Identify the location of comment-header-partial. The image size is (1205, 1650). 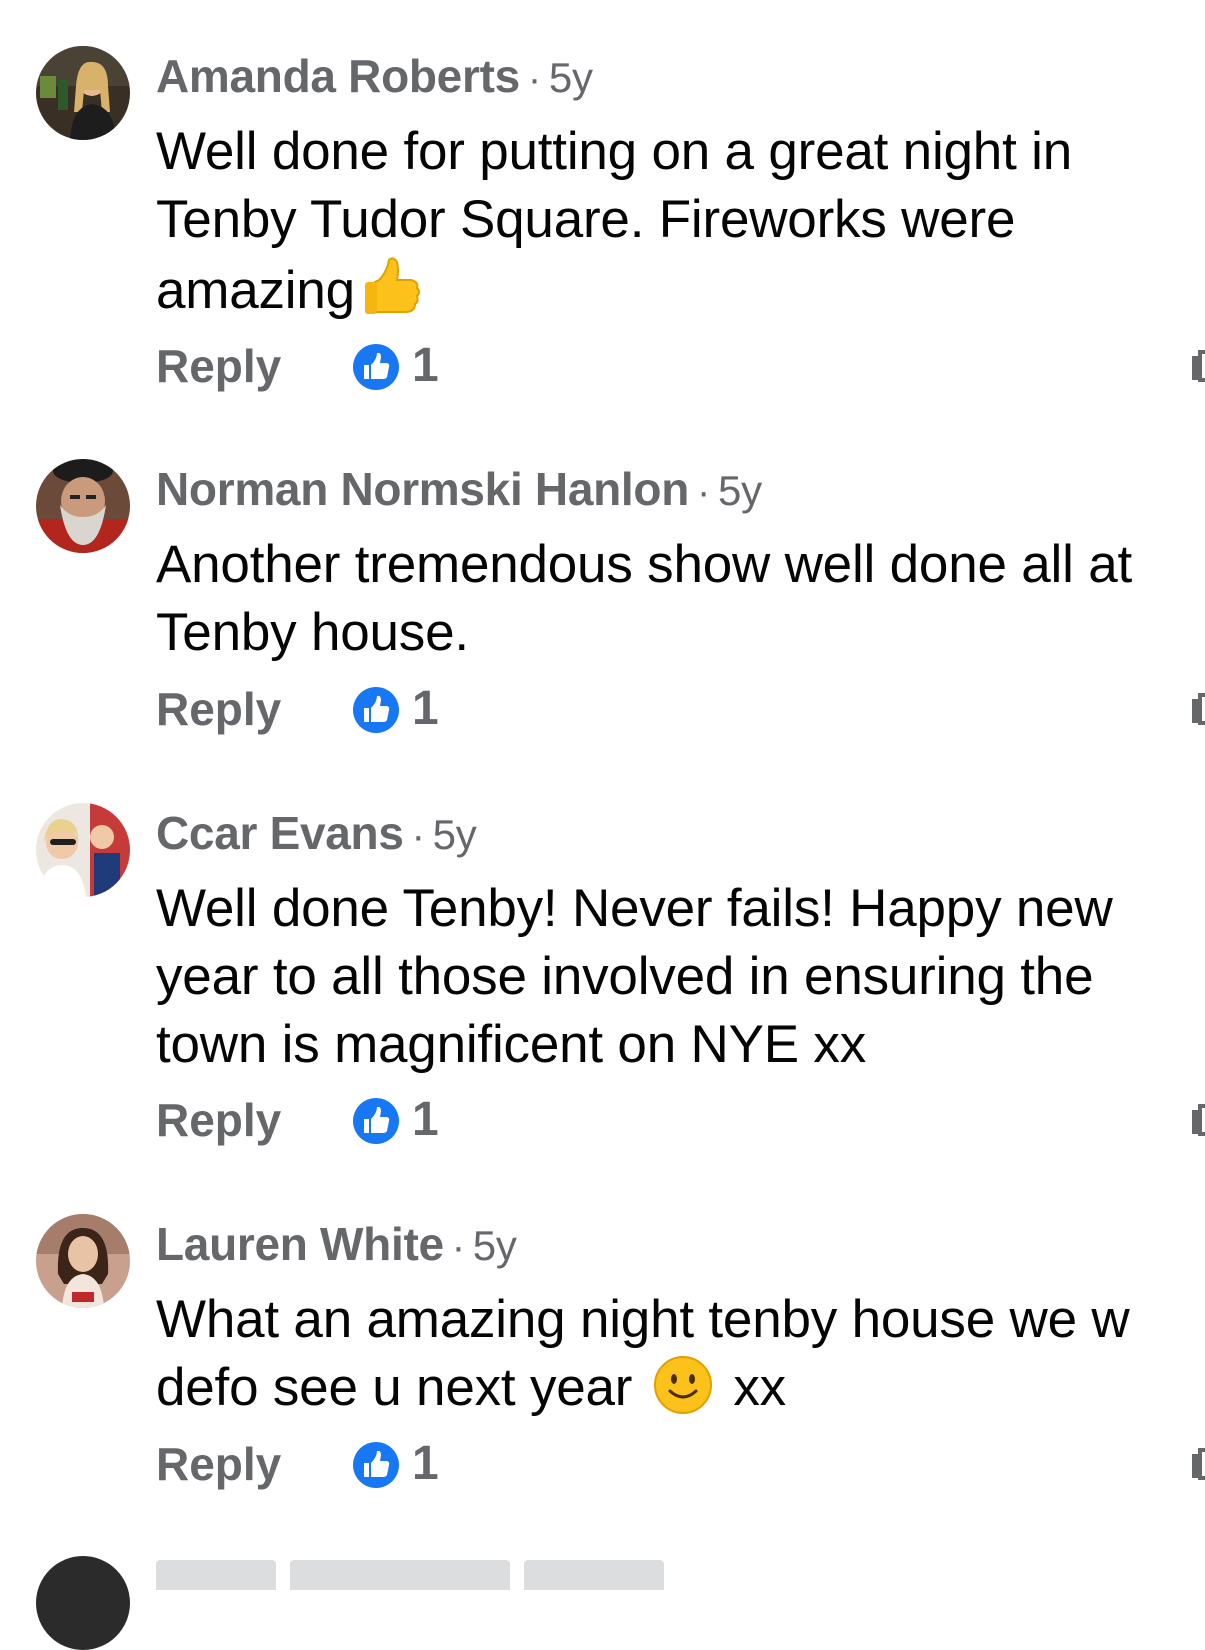
(436, 1575).